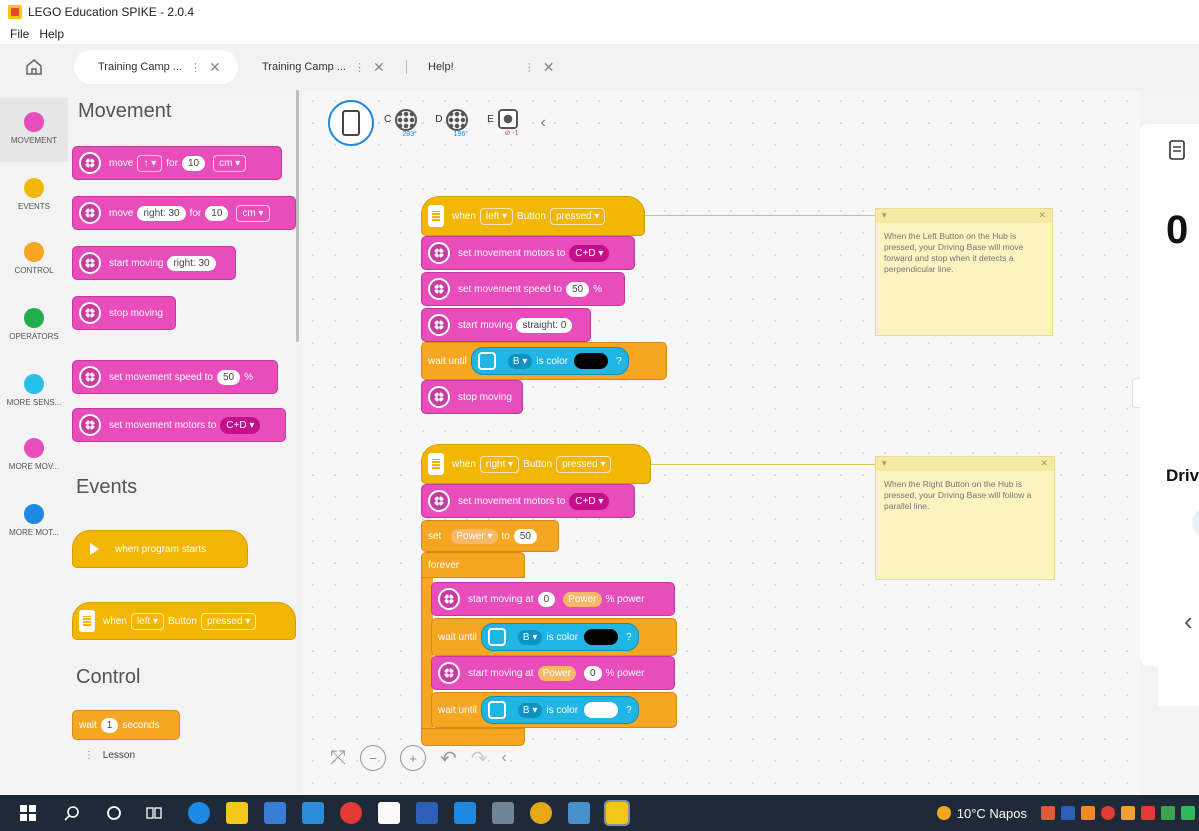 This screenshot has height=831, width=1199. What do you see at coordinates (1108, 813) in the screenshot?
I see `tray-opera-icon` at bounding box center [1108, 813].